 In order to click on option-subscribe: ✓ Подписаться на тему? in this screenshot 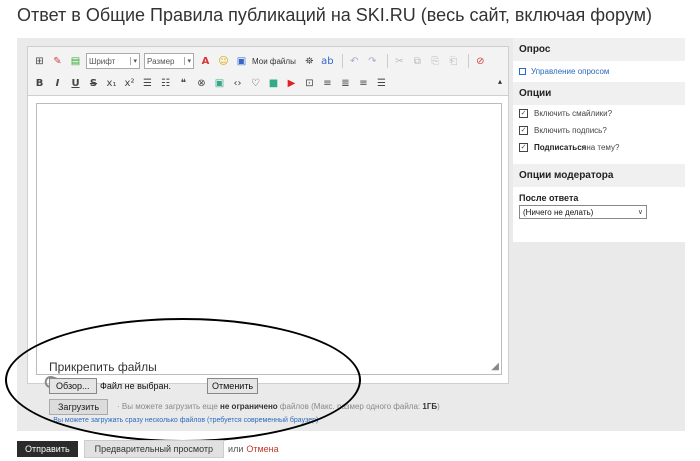, I will do `click(599, 147)`.